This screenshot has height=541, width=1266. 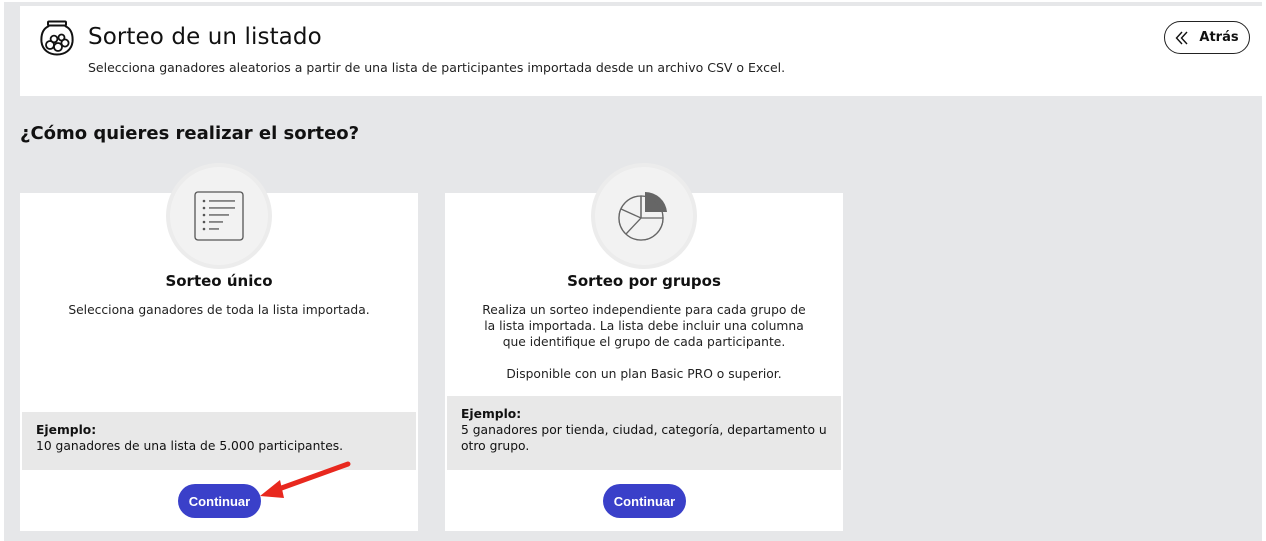 What do you see at coordinates (644, 501) in the screenshot?
I see `continue-button-sorteo-por-grupos: Continuar` at bounding box center [644, 501].